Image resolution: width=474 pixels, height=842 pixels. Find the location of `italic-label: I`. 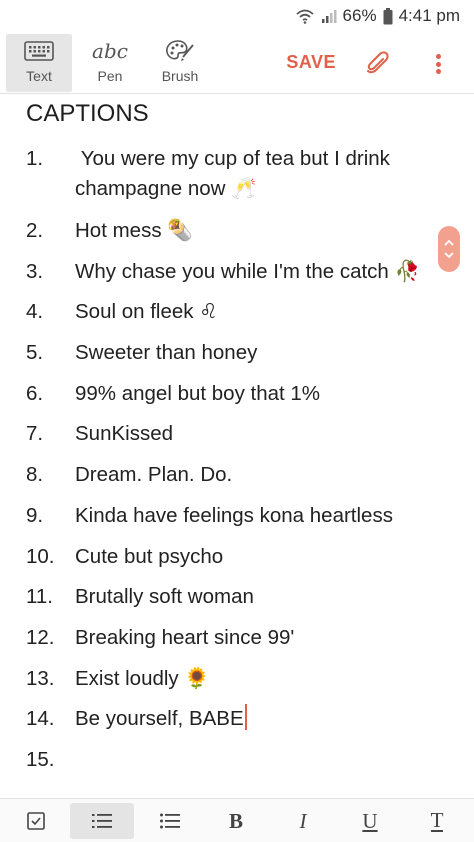

italic-label: I is located at coordinates (303, 820).